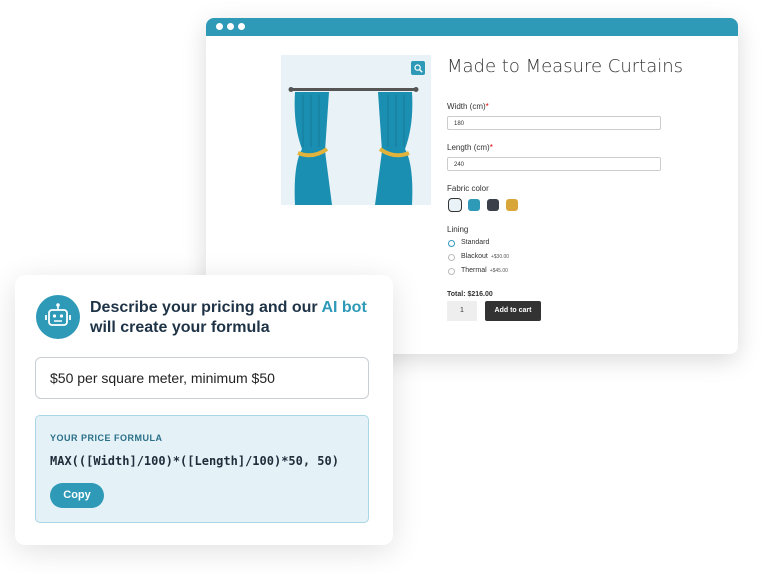 This screenshot has width=768, height=573. Describe the element at coordinates (451, 271) in the screenshot. I see `lining-radio-thermal` at that location.